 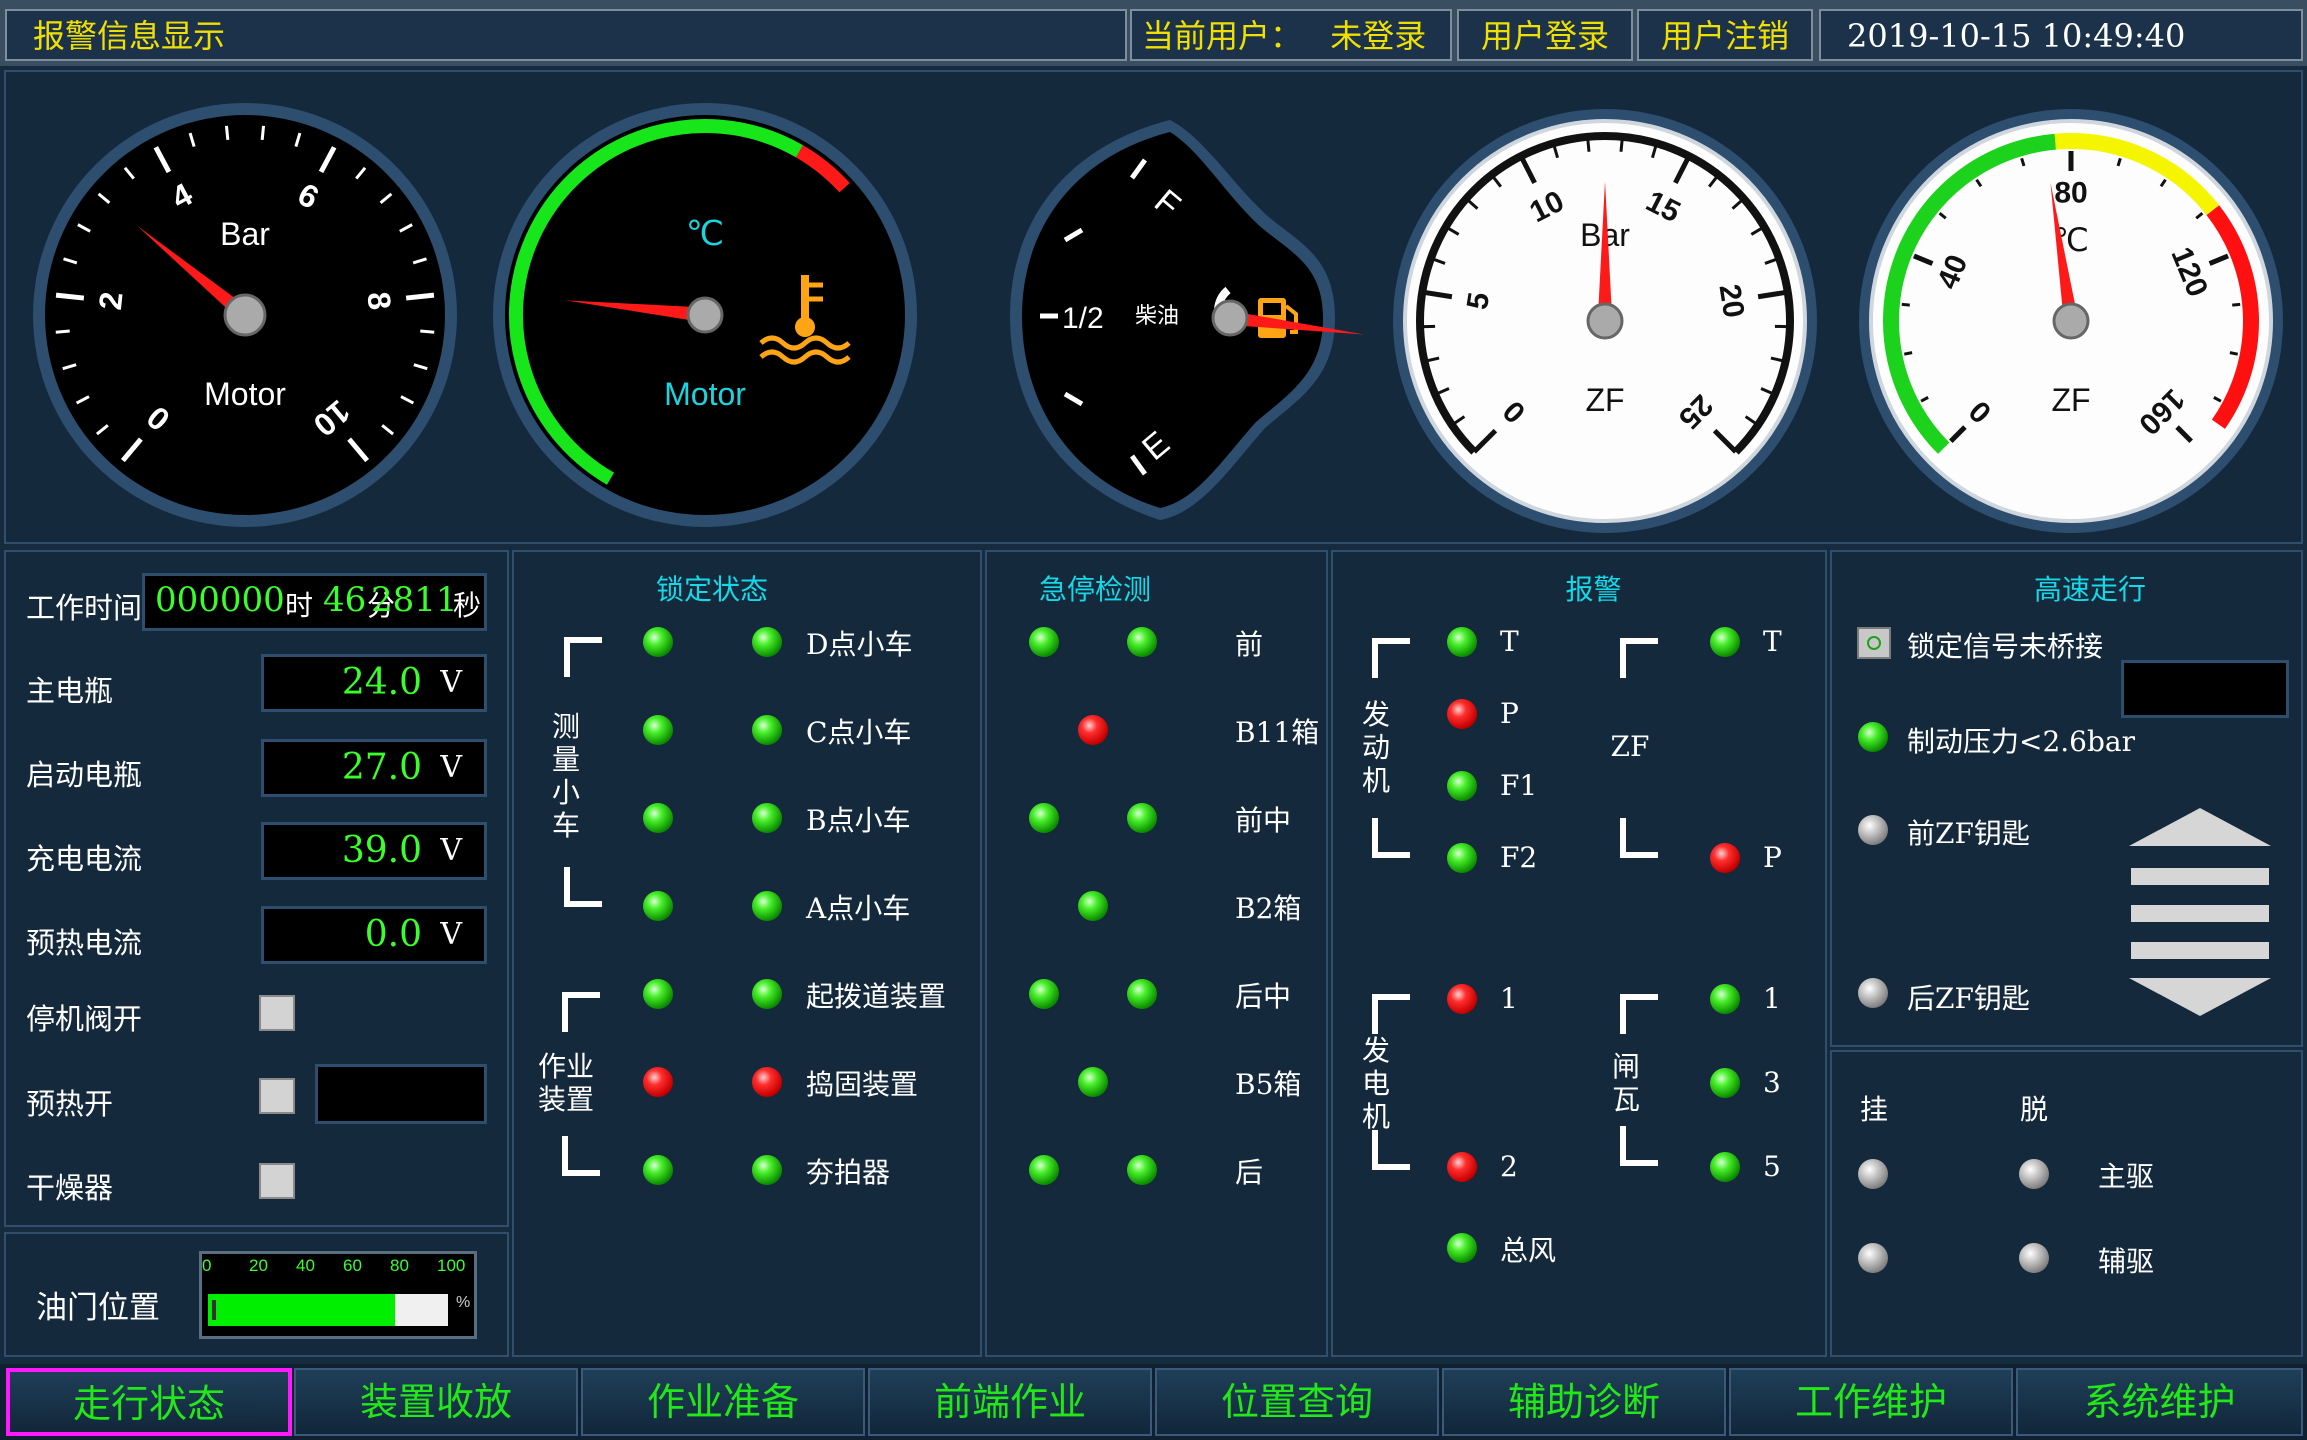 What do you see at coordinates (1725, 999) in the screenshot?
I see `brake-alarm-led` at bounding box center [1725, 999].